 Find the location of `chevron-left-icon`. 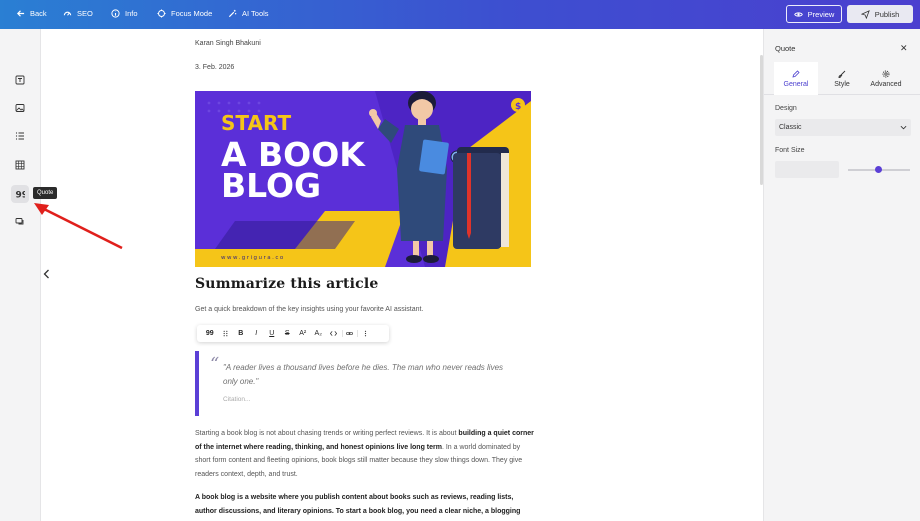

chevron-left-icon is located at coordinates (46, 274).